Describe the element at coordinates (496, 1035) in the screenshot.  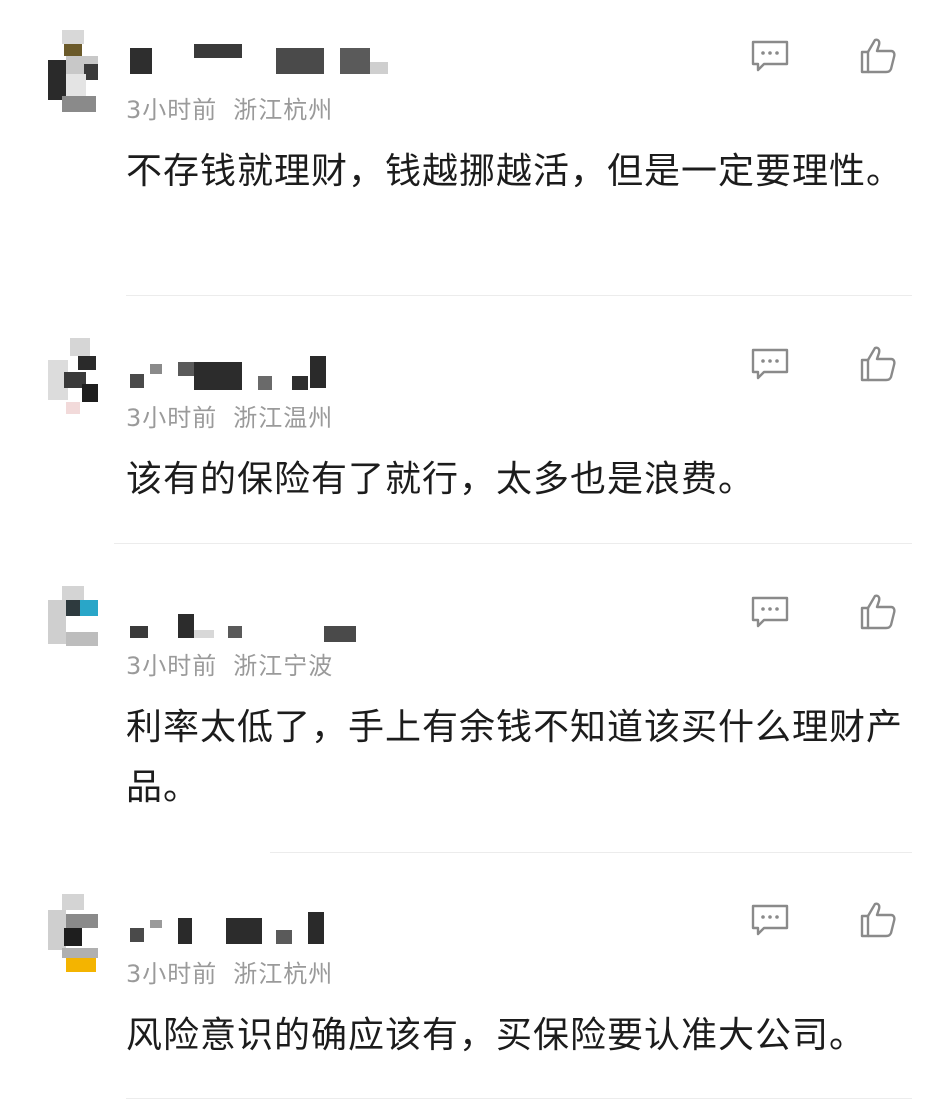
I see `comment-text: 风险意识的确应该有，买保险要认准大公司。` at that location.